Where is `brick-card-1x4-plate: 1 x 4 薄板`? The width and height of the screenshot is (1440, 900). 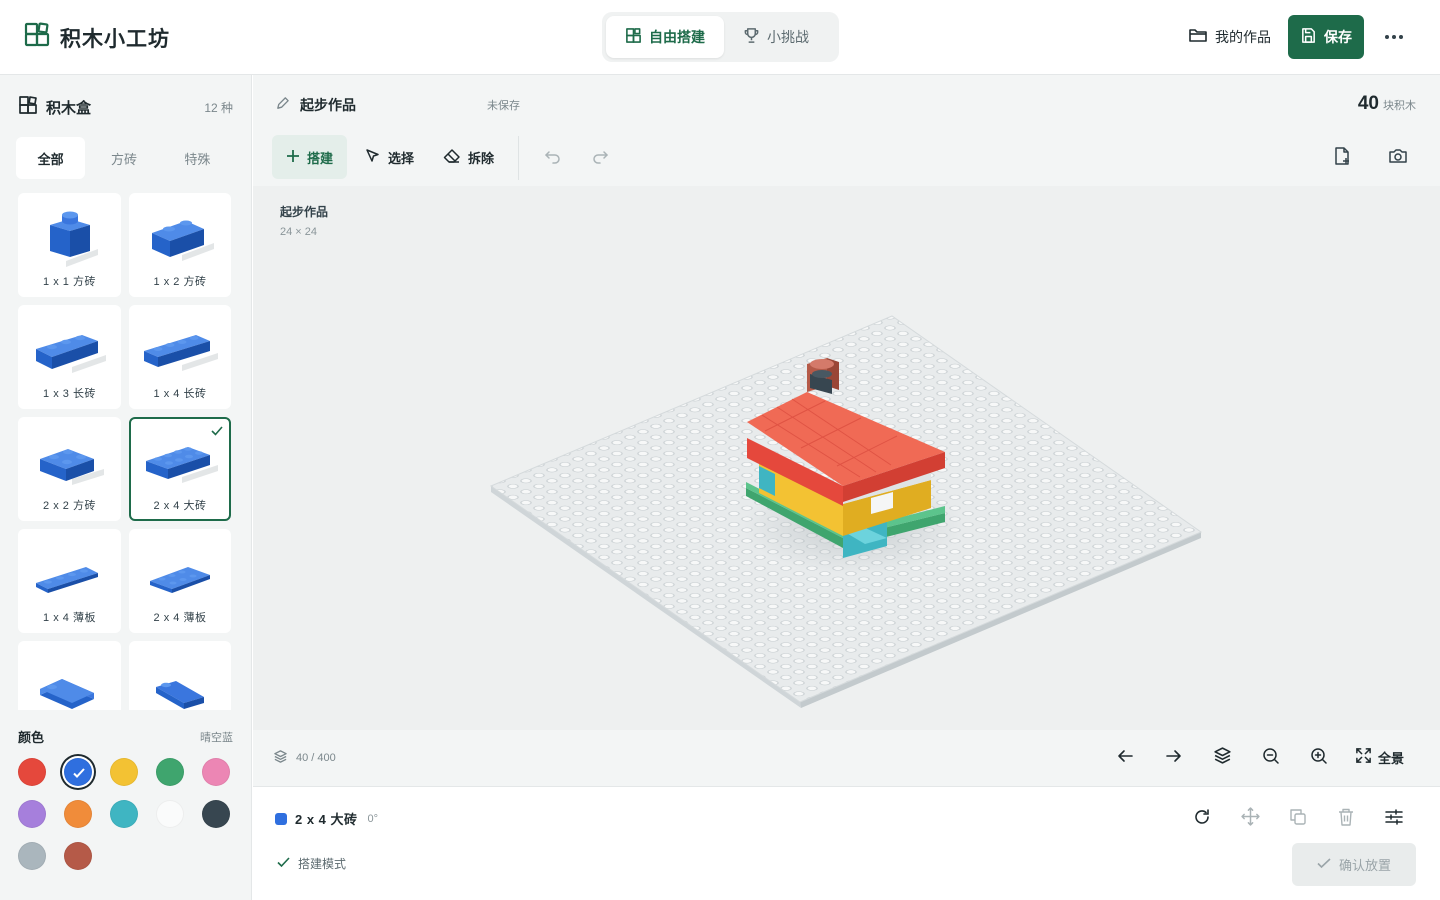 brick-card-1x4-plate: 1 x 4 薄板 is located at coordinates (69, 581).